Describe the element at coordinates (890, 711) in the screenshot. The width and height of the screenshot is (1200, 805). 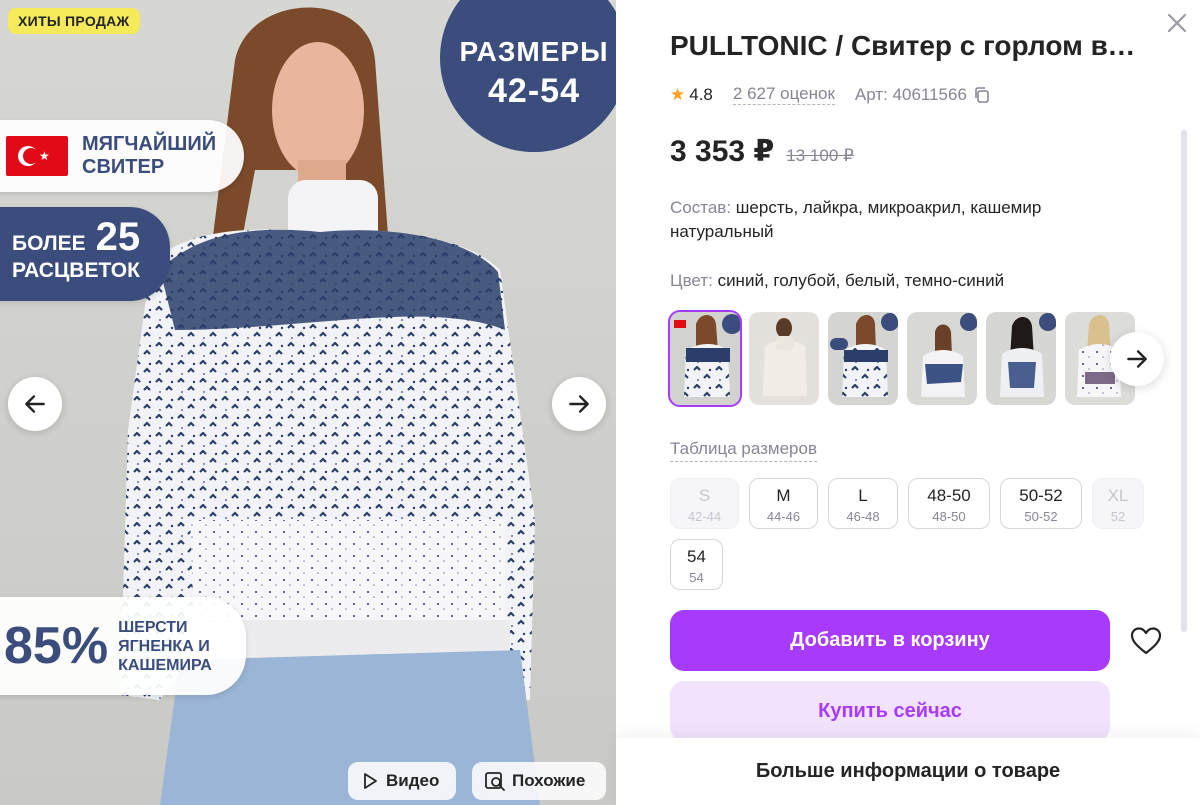
I see `buy-now-button: Купить сейчас` at that location.